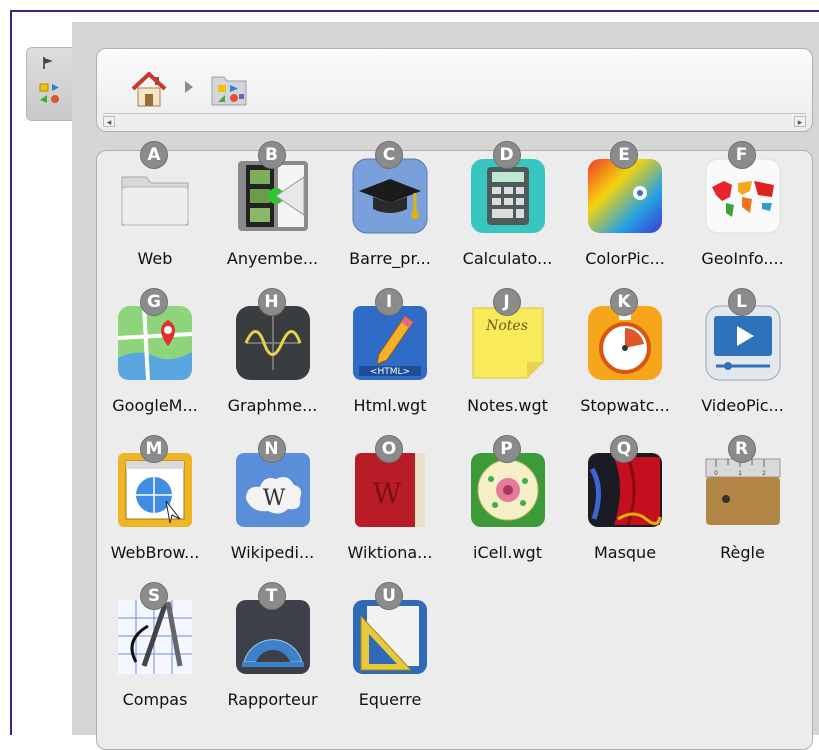 This screenshot has width=819, height=750. I want to click on flag-icon, so click(48, 63).